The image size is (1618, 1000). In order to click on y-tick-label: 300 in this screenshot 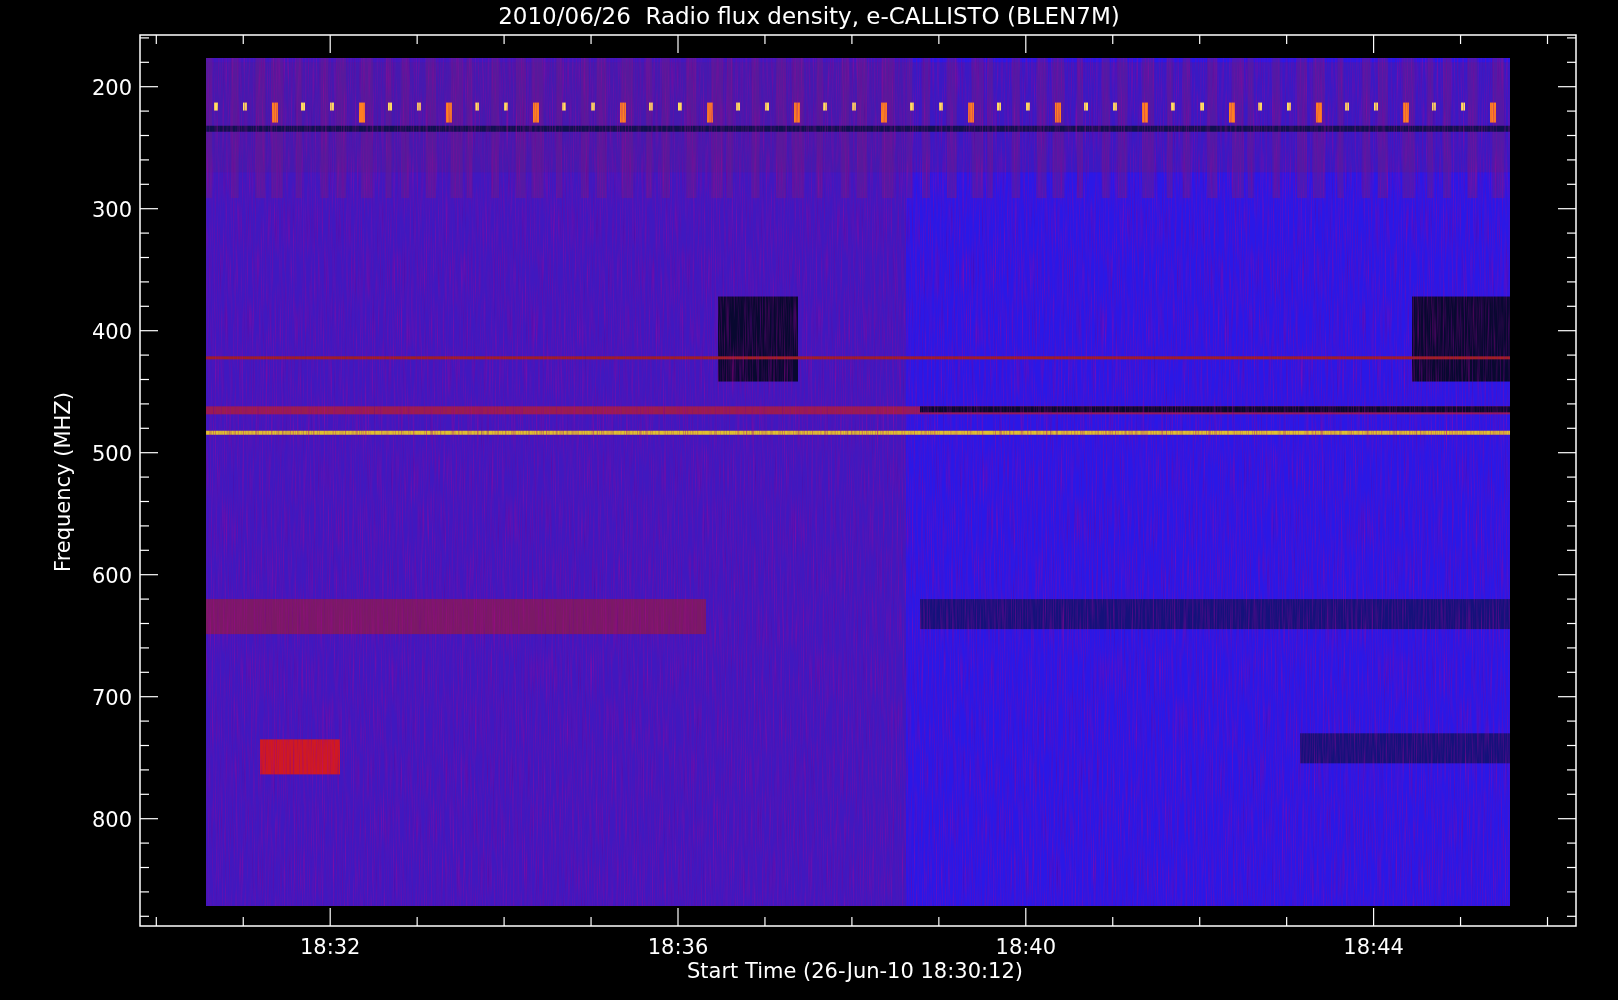, I will do `click(111, 209)`.